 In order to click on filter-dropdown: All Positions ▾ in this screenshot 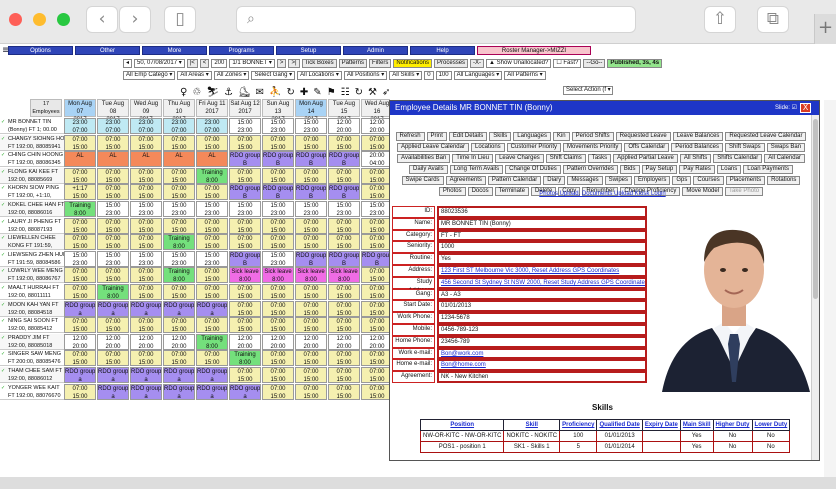, I will do `click(365, 75)`.